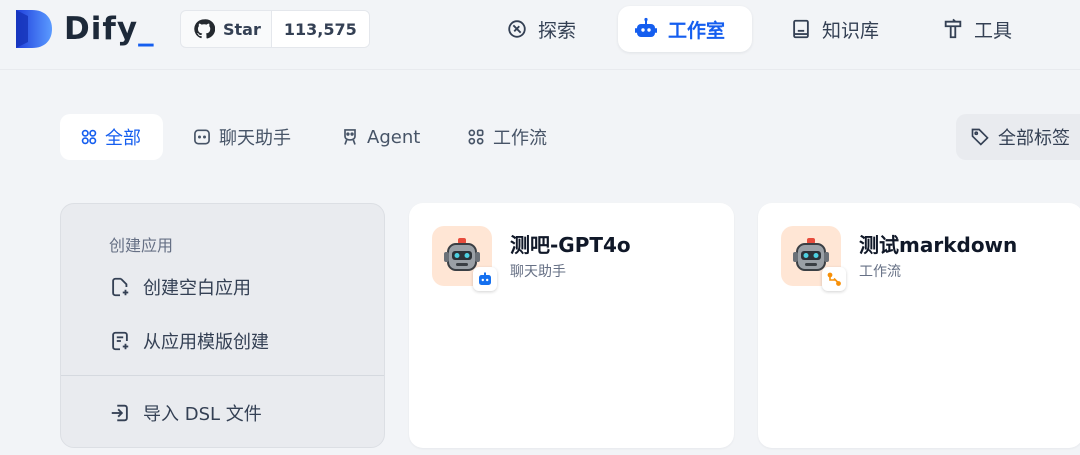 The image size is (1080, 455). What do you see at coordinates (255, 138) in the screenshot?
I see `tab-chat-label: 聊天助手` at bounding box center [255, 138].